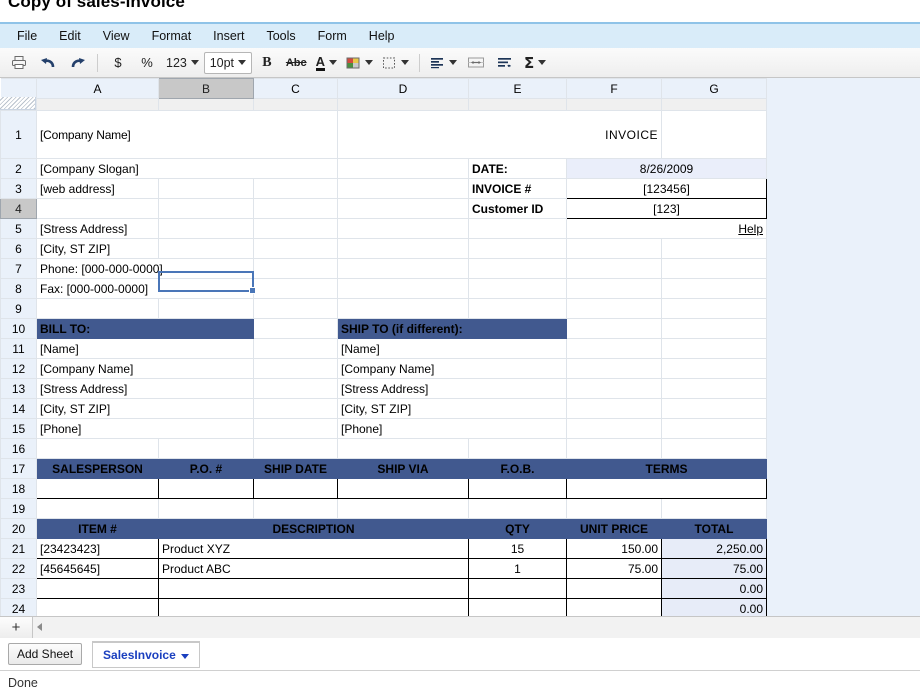  Describe the element at coordinates (18, 428) in the screenshot. I see `row-header-15: 15` at that location.